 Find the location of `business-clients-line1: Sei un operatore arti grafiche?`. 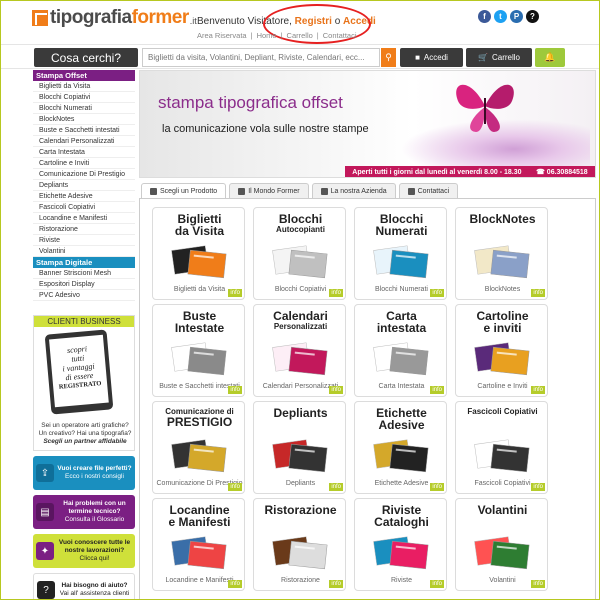

business-clients-line1: Sei un operatore arti grafiche? is located at coordinates (85, 425).